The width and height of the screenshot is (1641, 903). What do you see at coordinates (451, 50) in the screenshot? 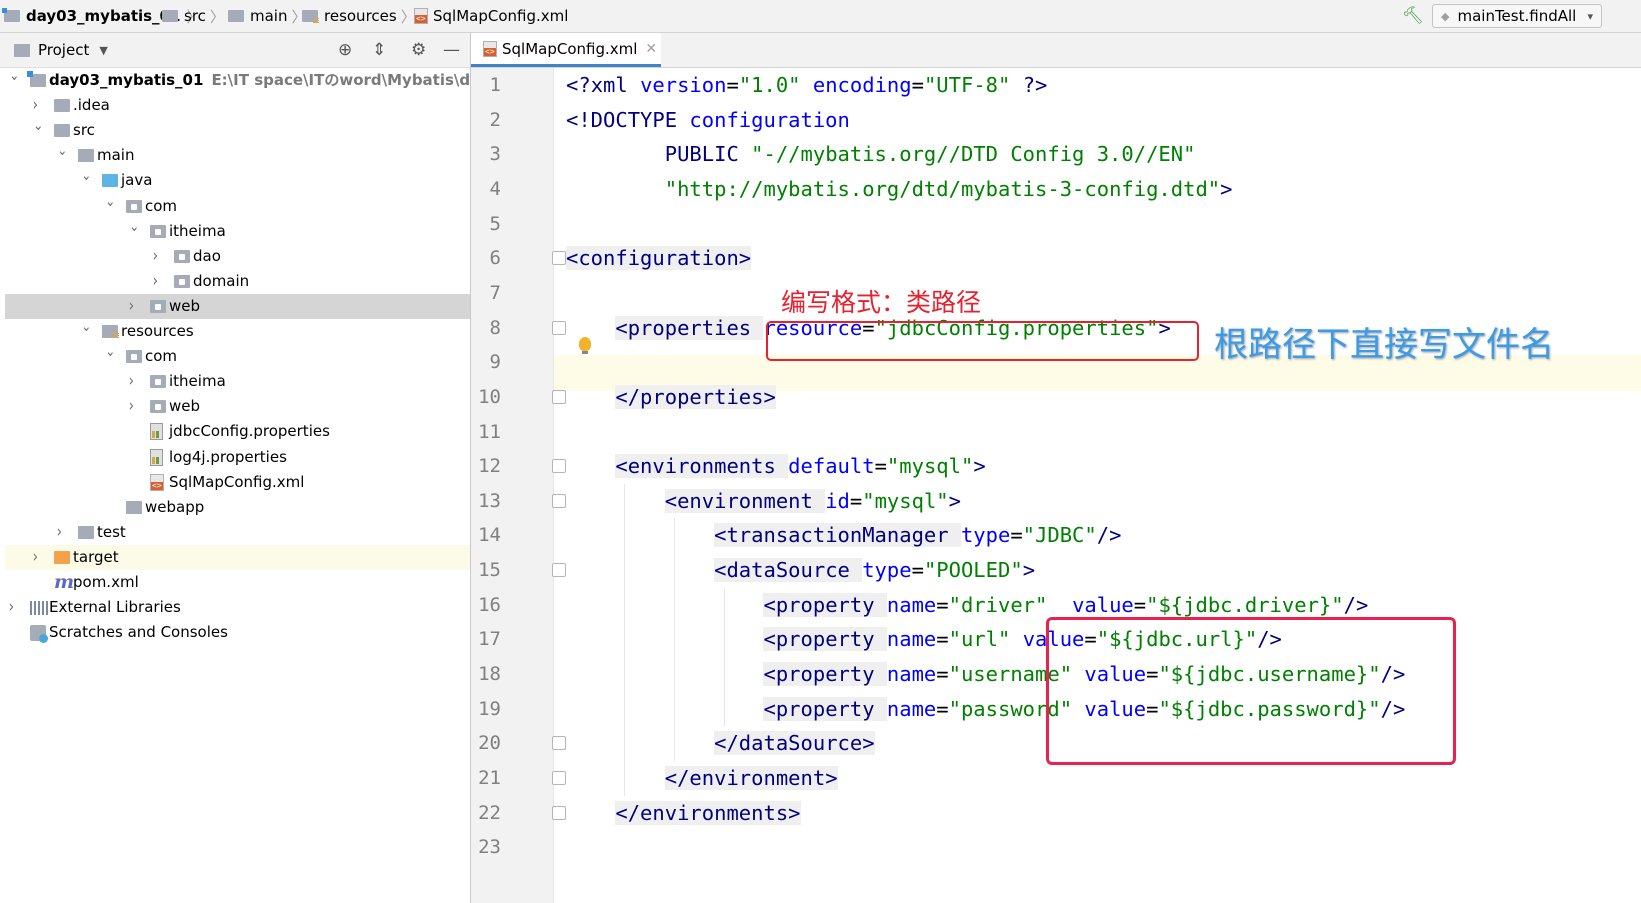
I see `hide-panel-icon: —` at bounding box center [451, 50].